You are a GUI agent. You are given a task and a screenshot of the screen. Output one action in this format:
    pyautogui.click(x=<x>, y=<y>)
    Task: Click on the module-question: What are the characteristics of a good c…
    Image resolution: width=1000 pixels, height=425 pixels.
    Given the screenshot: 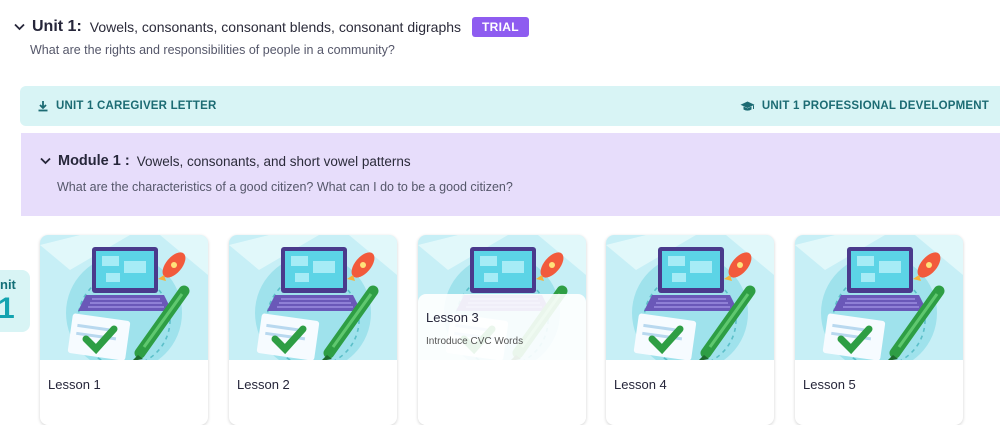 What is the action you would take?
    pyautogui.click(x=285, y=187)
    